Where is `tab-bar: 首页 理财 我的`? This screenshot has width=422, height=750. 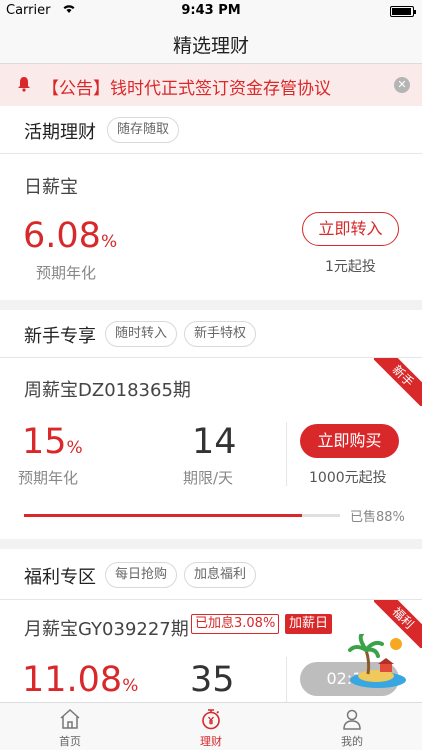
tab-bar: 首页 理财 我的 is located at coordinates (211, 726).